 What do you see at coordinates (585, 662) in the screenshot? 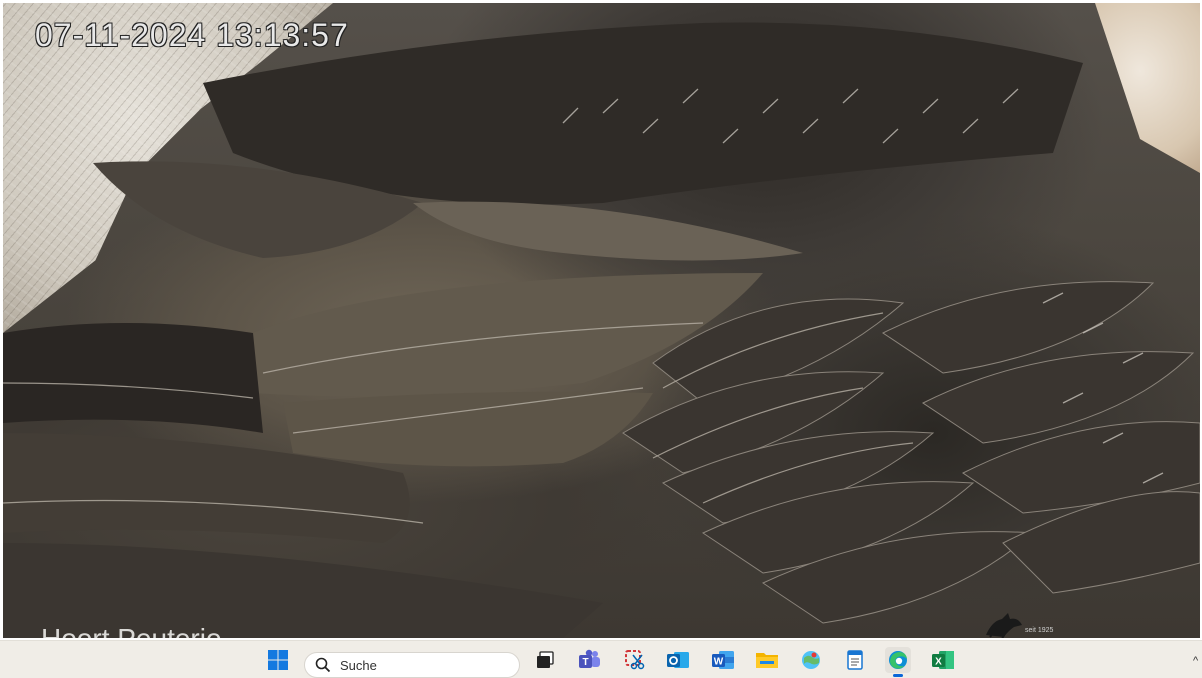
I see `svg-text: T` at bounding box center [585, 662].